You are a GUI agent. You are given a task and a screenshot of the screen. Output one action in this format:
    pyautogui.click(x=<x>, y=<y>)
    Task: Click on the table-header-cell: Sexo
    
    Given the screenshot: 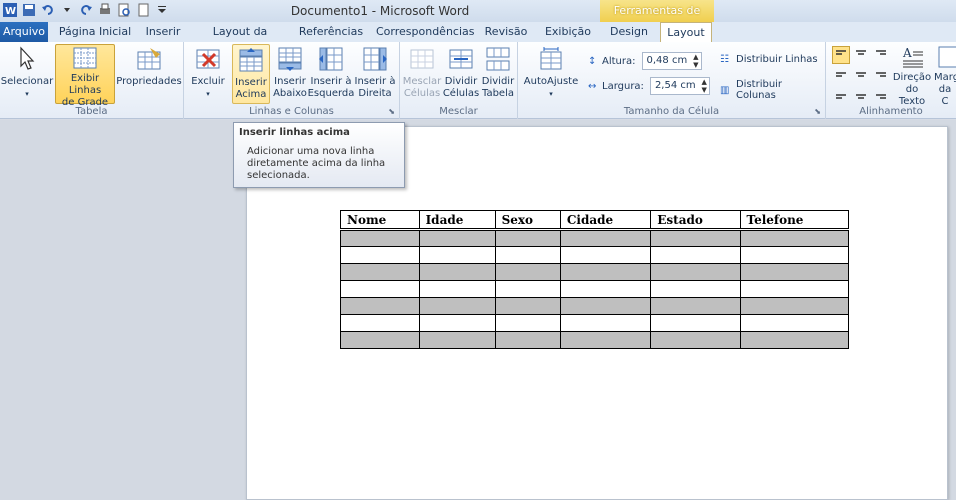 What is the action you would take?
    pyautogui.click(x=527, y=220)
    